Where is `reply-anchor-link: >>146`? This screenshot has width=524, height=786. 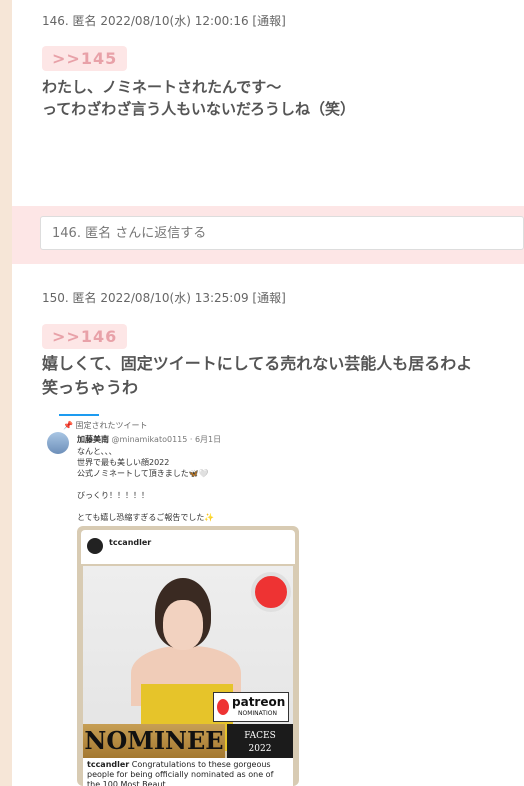
reply-anchor-link: >>146 is located at coordinates (85, 336).